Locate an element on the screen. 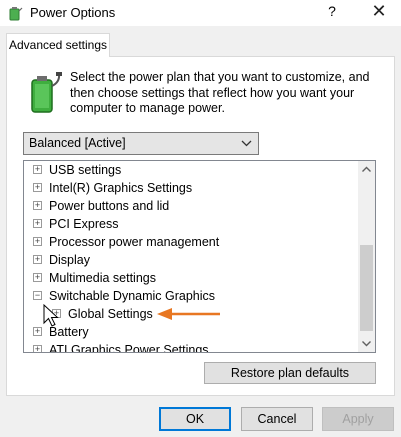 The image size is (401, 437). scroll-up-icon is located at coordinates (366, 169).